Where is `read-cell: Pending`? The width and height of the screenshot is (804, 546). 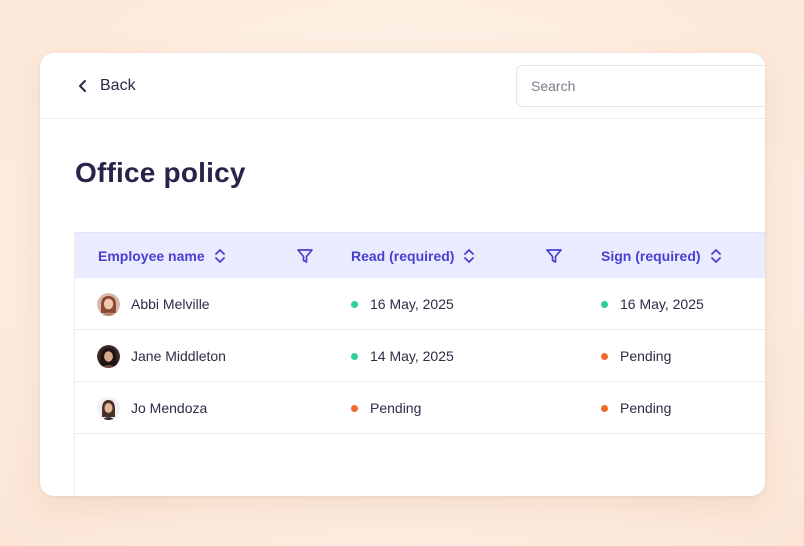
read-cell: Pending is located at coordinates (386, 408).